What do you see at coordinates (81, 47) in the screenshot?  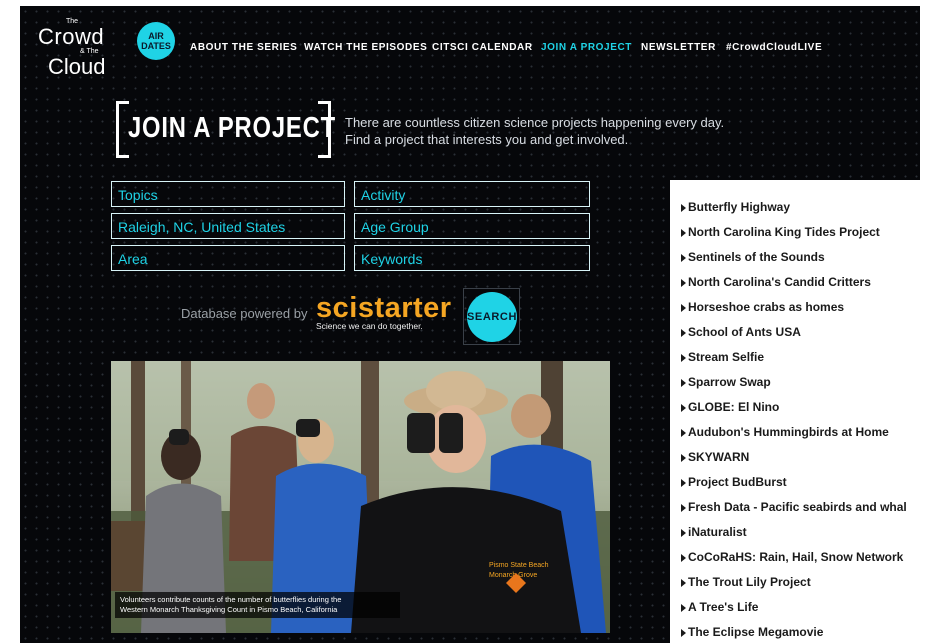 I see `crowd-cloud-logo: The Crowd & The Cloud` at bounding box center [81, 47].